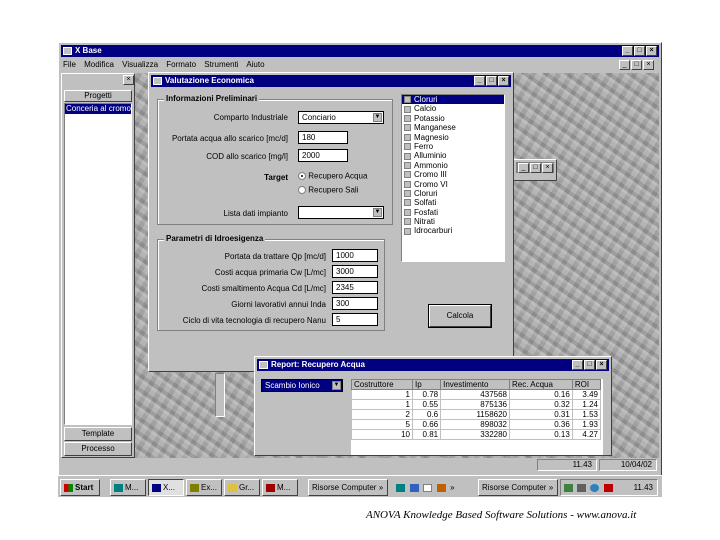  What do you see at coordinates (98, 109) in the screenshot?
I see `project-item-selected: Conceria al cromo.s` at bounding box center [98, 109].